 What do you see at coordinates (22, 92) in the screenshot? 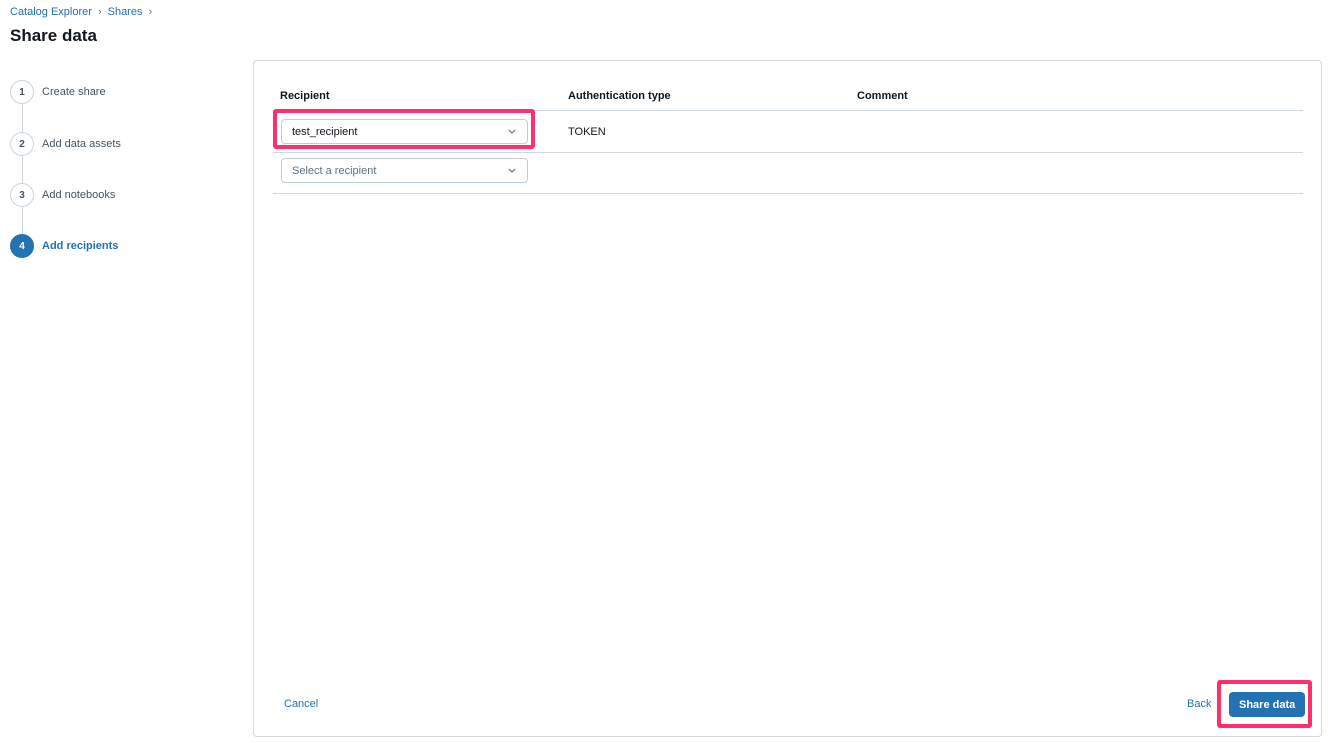
I see `step-number: 1` at bounding box center [22, 92].